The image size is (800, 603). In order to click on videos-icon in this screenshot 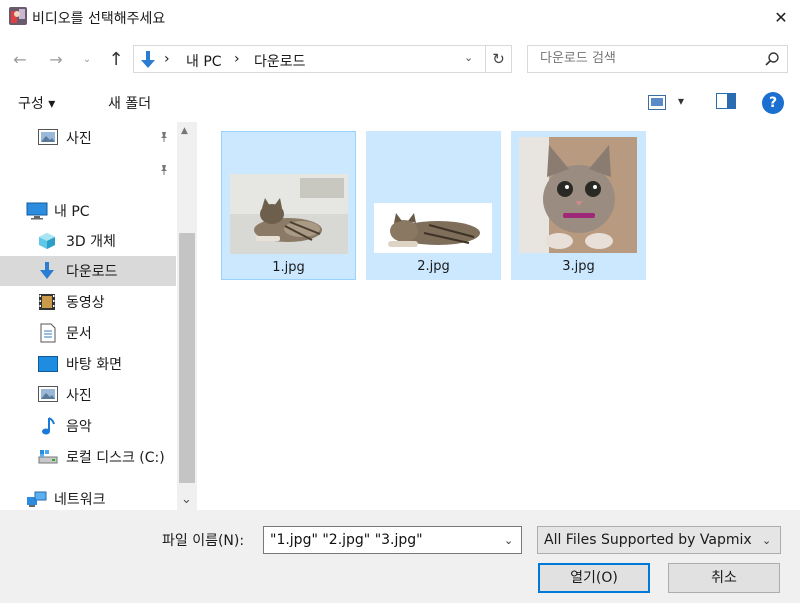, I will do `click(48, 302)`.